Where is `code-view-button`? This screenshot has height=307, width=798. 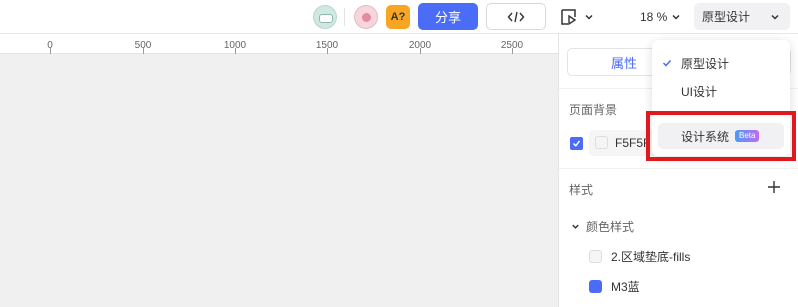 code-view-button is located at coordinates (516, 16).